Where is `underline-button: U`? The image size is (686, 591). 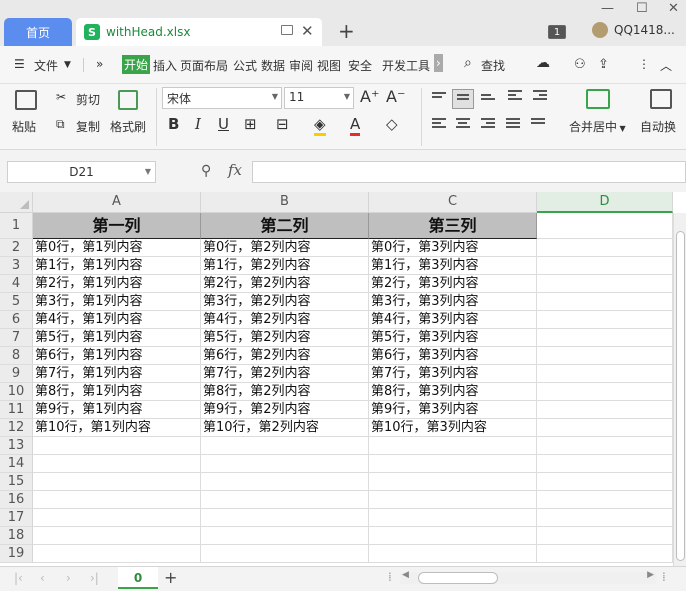 underline-button: U is located at coordinates (223, 124).